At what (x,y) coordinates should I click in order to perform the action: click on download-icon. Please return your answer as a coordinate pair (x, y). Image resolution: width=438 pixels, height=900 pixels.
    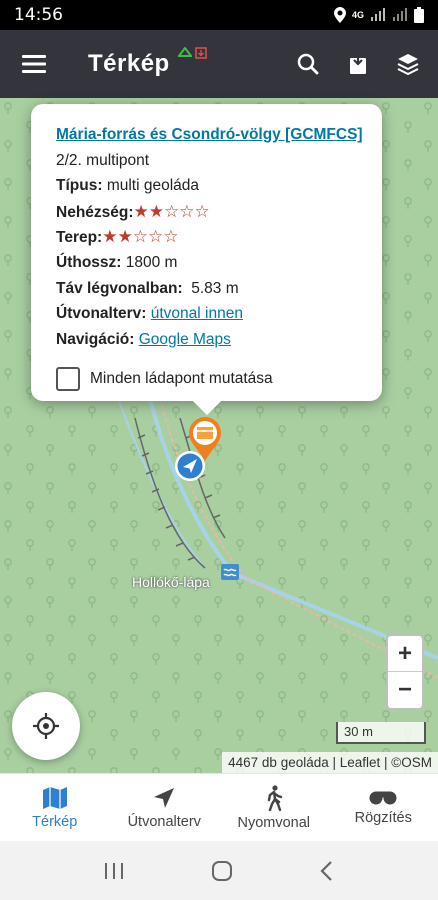
    Looking at the image, I should click on (358, 63).